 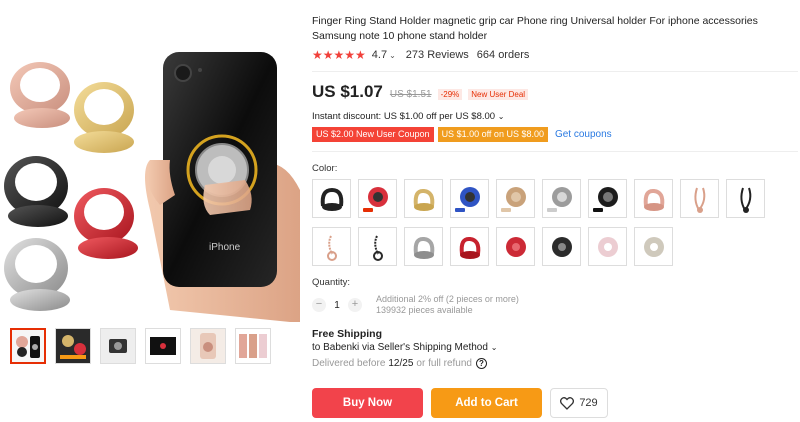 I want to click on stock-available: 139932 pieces available, so click(x=424, y=310).